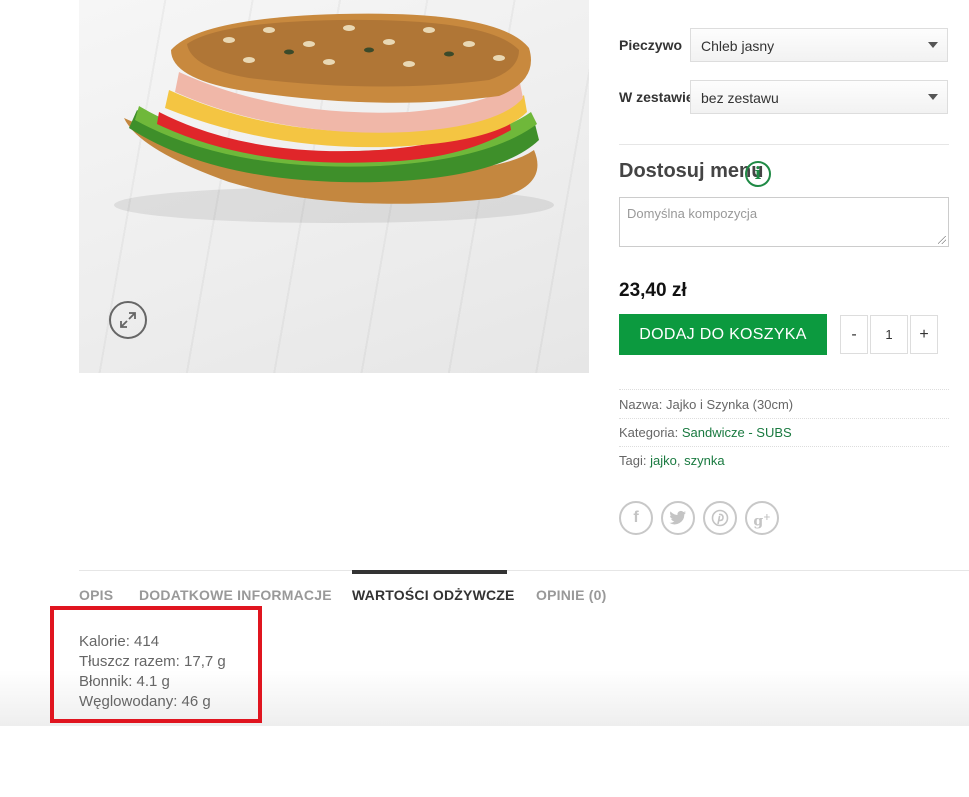  I want to click on tab-dodatkowe-informacje: DODATKOWE INFORMACJE, so click(235, 595).